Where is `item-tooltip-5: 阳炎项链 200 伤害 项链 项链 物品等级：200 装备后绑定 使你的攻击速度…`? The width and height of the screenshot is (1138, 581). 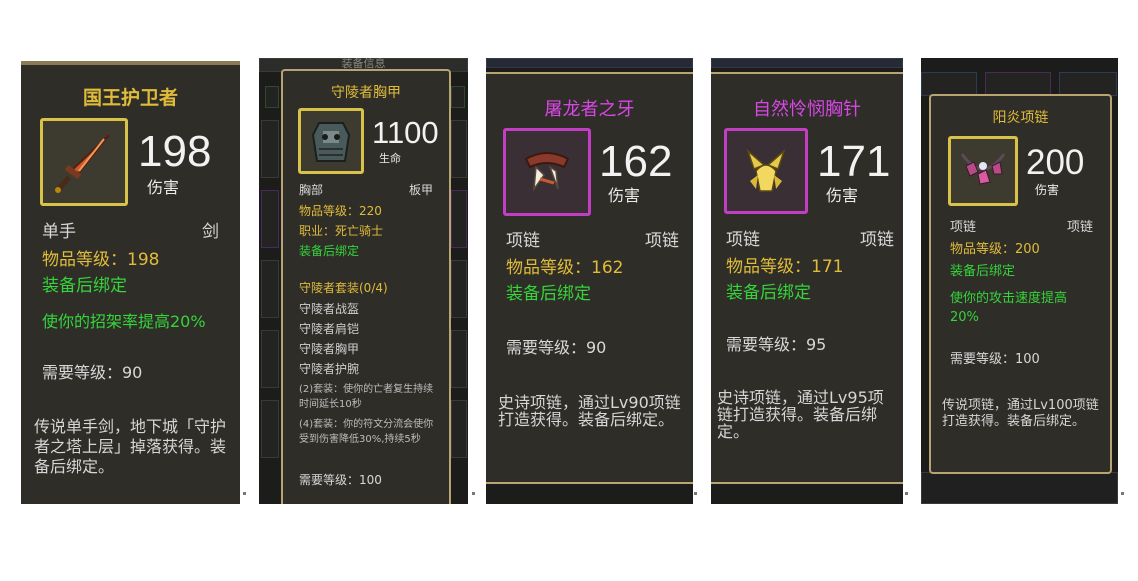
item-tooltip-5: 阳炎项链 200 伤害 项链 项链 物品等级：200 装备后绑定 使你的攻击速度… is located at coordinates (1019, 281).